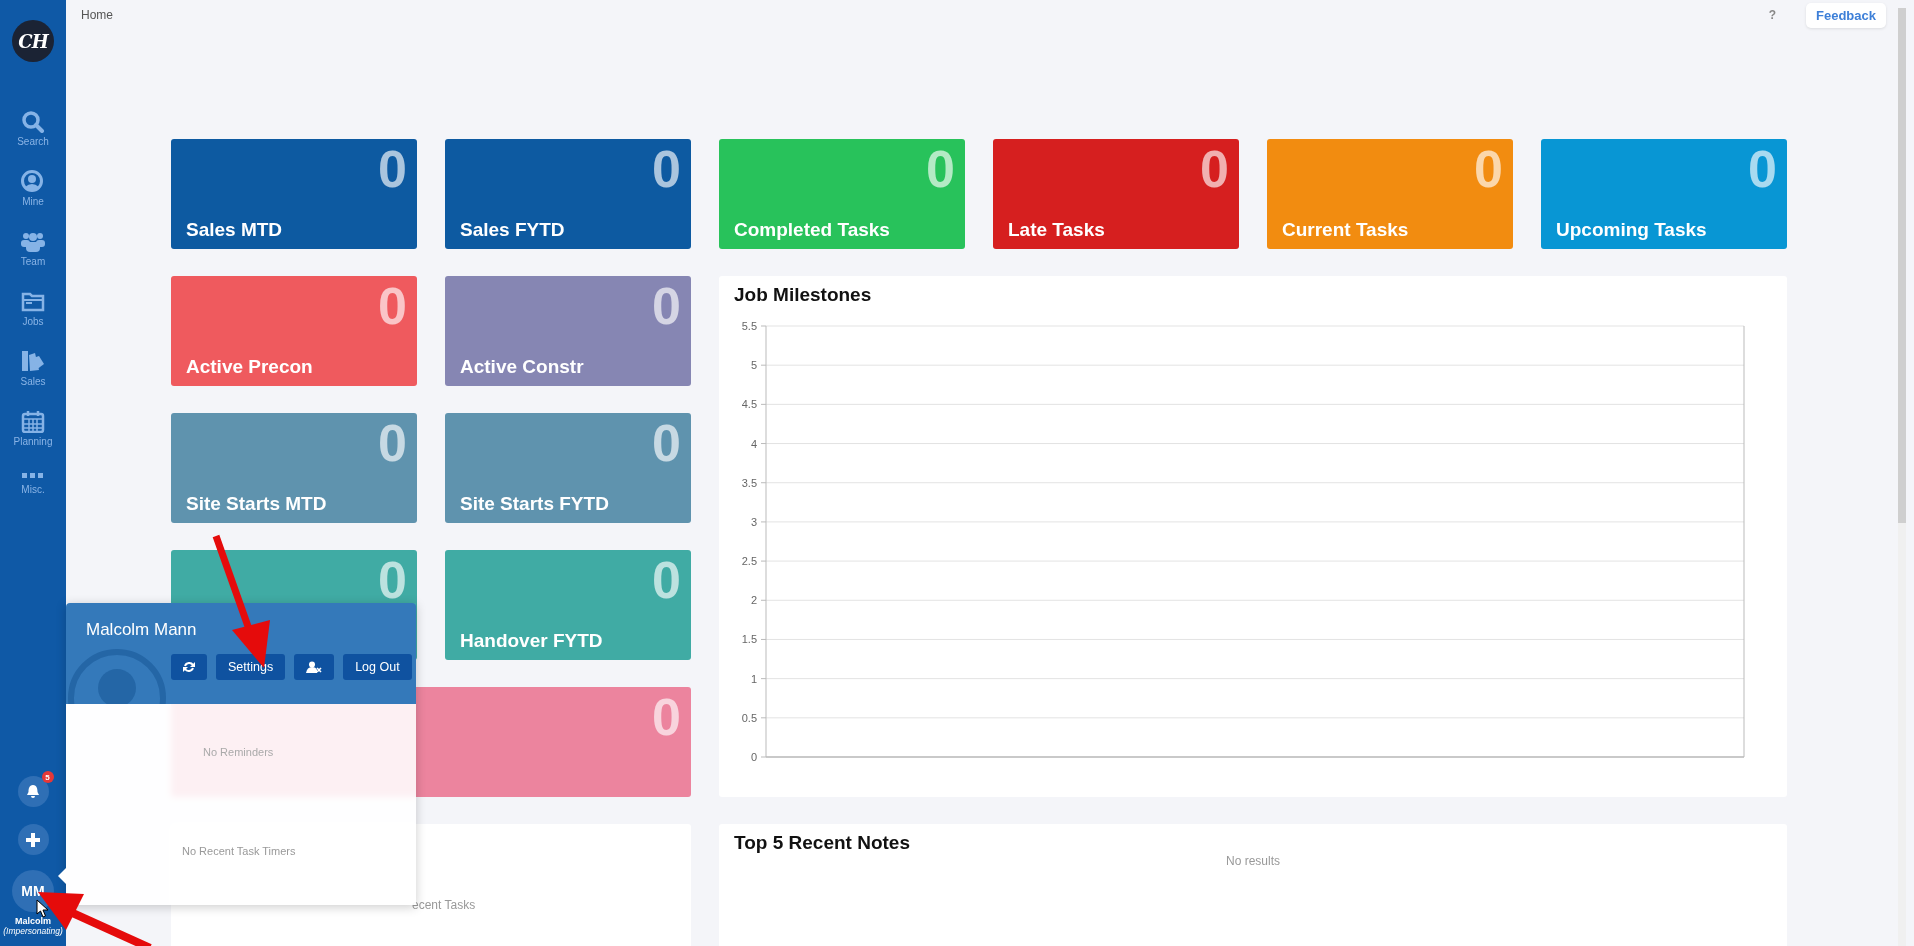  I want to click on axis-tick-label: 5.5, so click(749, 326).